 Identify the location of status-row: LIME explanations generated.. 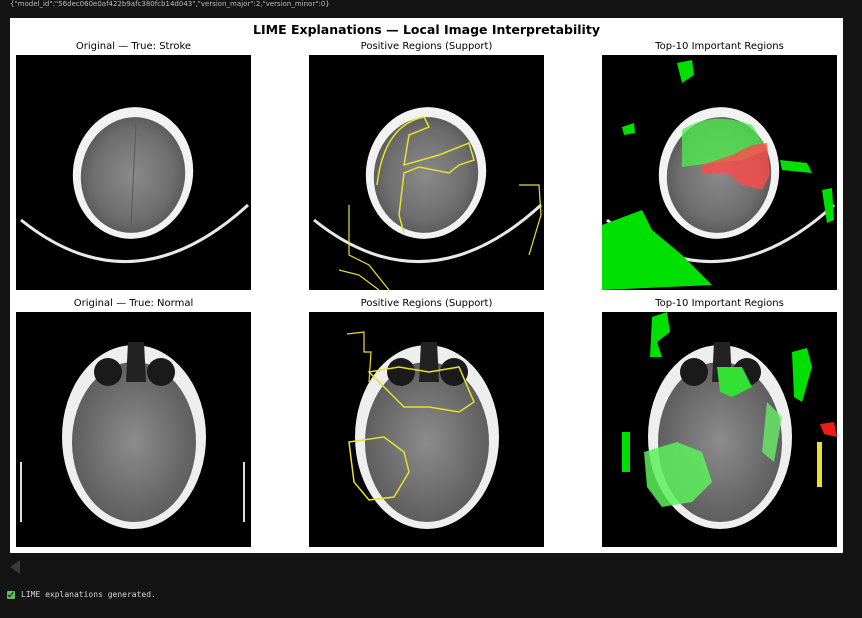
(81, 594).